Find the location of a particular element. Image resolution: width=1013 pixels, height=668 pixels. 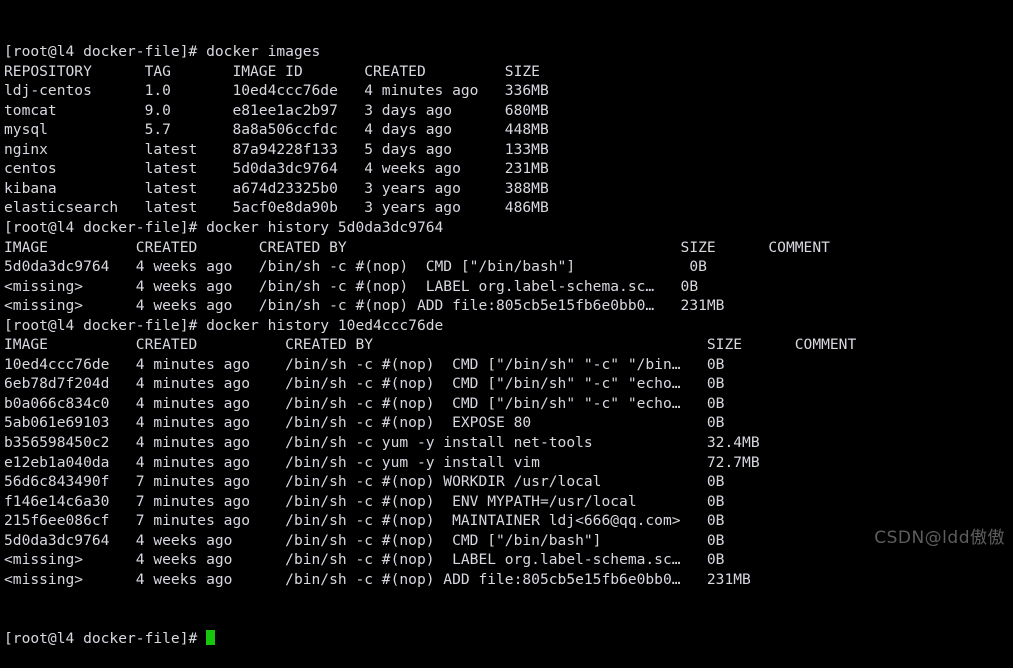

terminal-line: [root@l4 docker-file]# docker images is located at coordinates (162, 52).